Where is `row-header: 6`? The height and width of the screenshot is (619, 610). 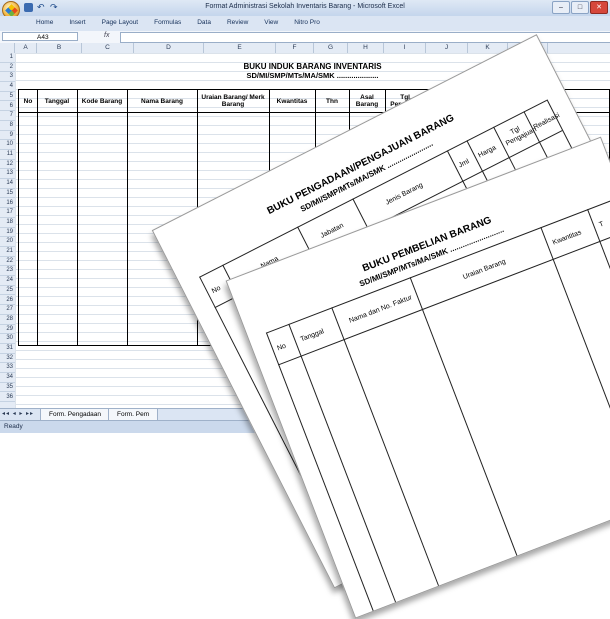
row-header: 6 is located at coordinates (7, 107).